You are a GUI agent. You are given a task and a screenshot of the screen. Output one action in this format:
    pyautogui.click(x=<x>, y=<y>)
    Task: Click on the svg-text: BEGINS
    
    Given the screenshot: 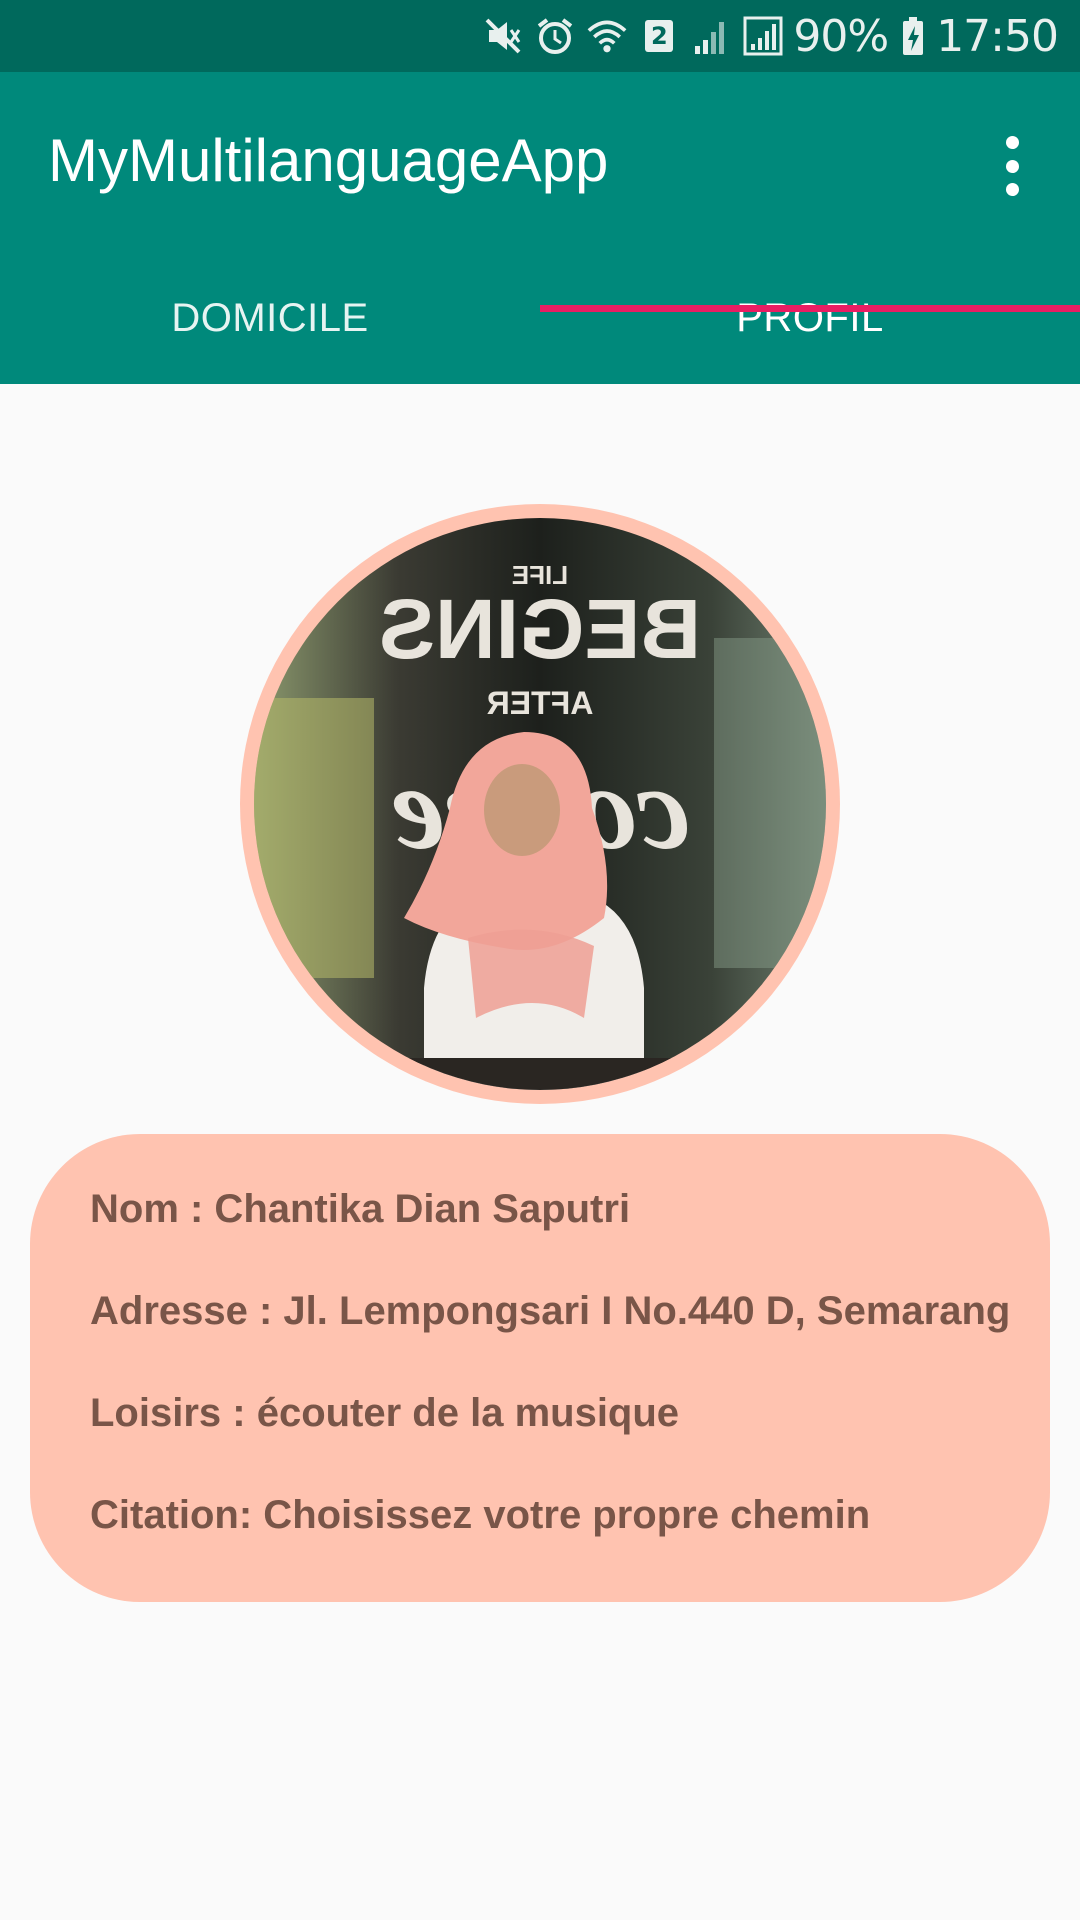 What is the action you would take?
    pyautogui.click(x=540, y=629)
    